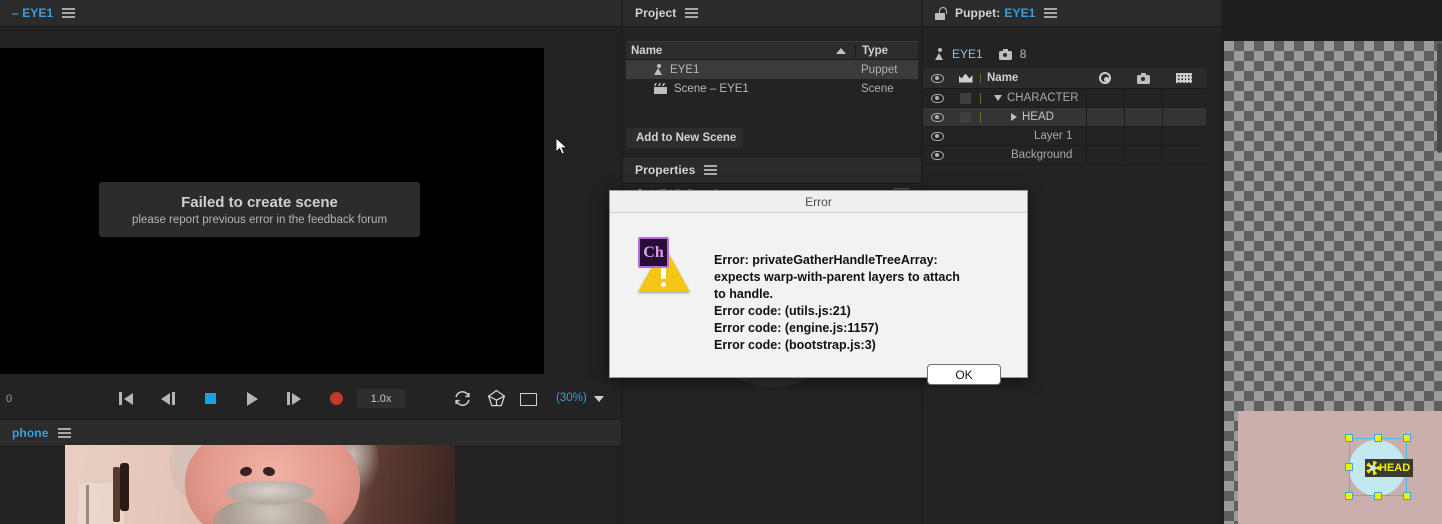  What do you see at coordinates (782, 311) in the screenshot?
I see `dialog-message-line: Error code: (utils.js:21)` at bounding box center [782, 311].